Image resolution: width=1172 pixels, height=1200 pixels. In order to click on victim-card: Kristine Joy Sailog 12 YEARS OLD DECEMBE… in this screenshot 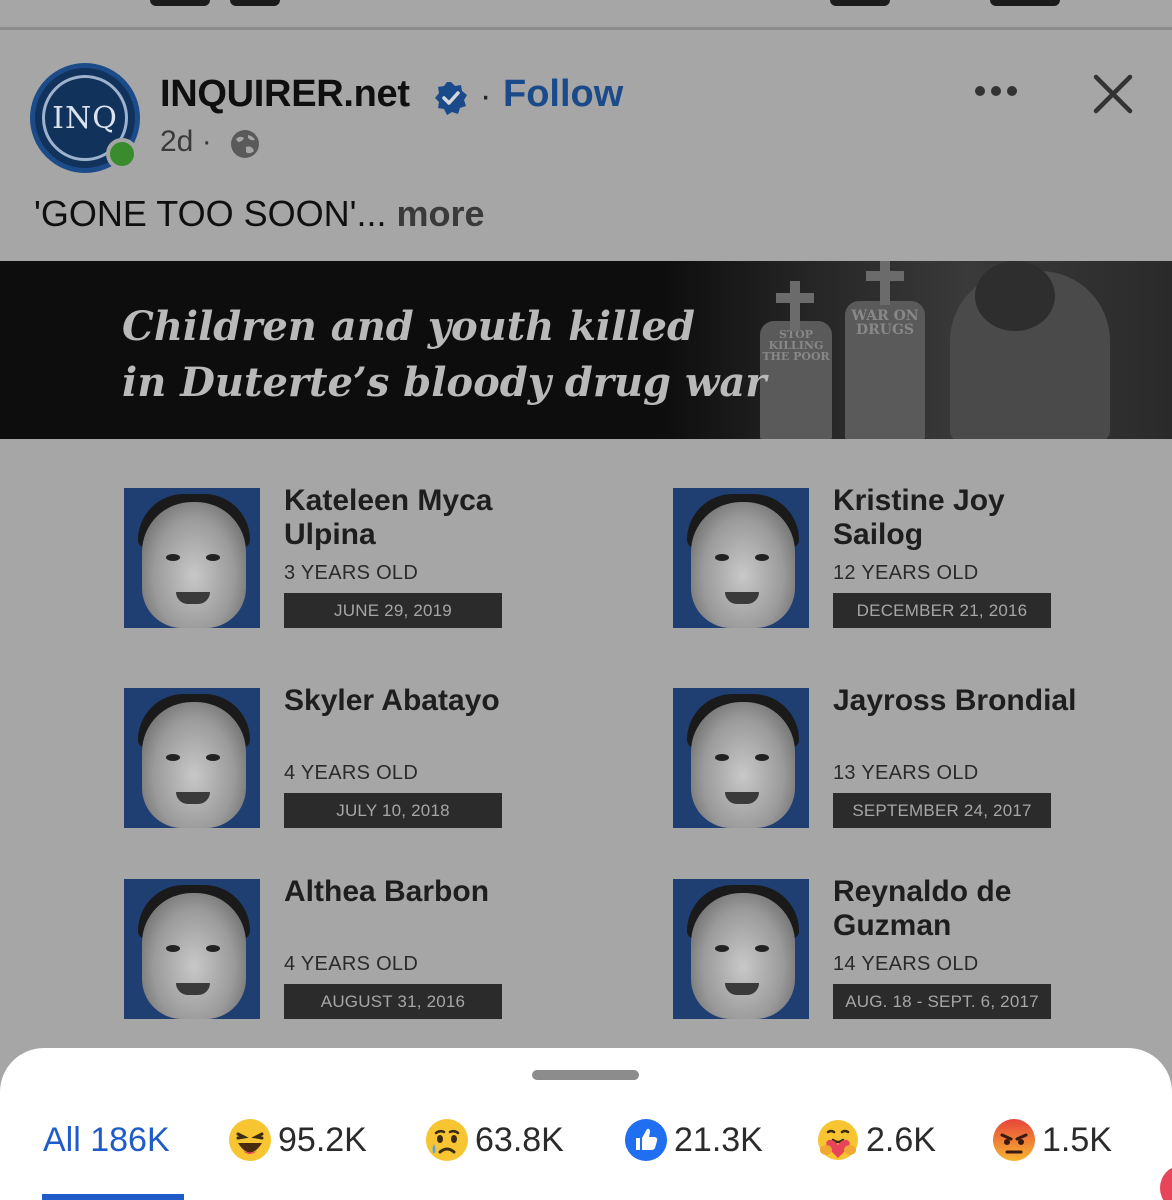, I will do `click(883, 561)`.